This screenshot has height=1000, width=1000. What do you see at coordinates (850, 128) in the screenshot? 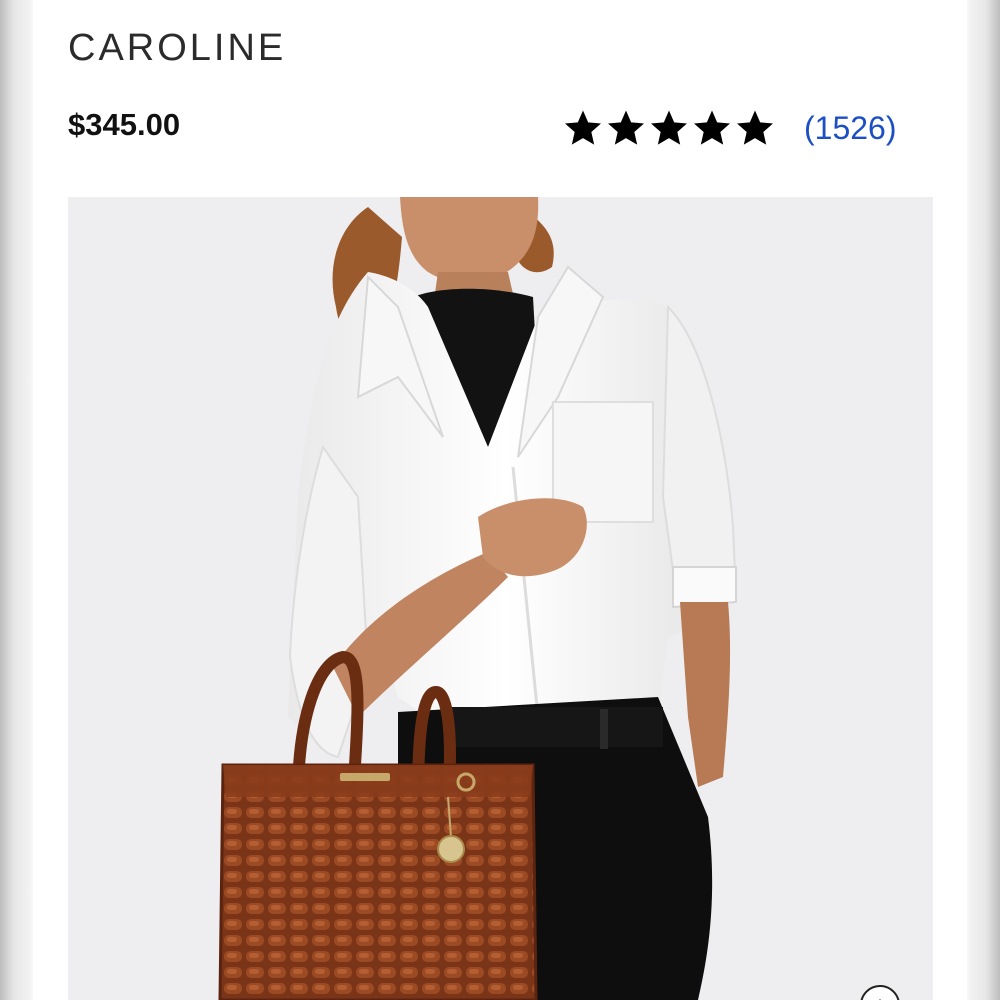
I see `review-count-link: (1526)` at bounding box center [850, 128].